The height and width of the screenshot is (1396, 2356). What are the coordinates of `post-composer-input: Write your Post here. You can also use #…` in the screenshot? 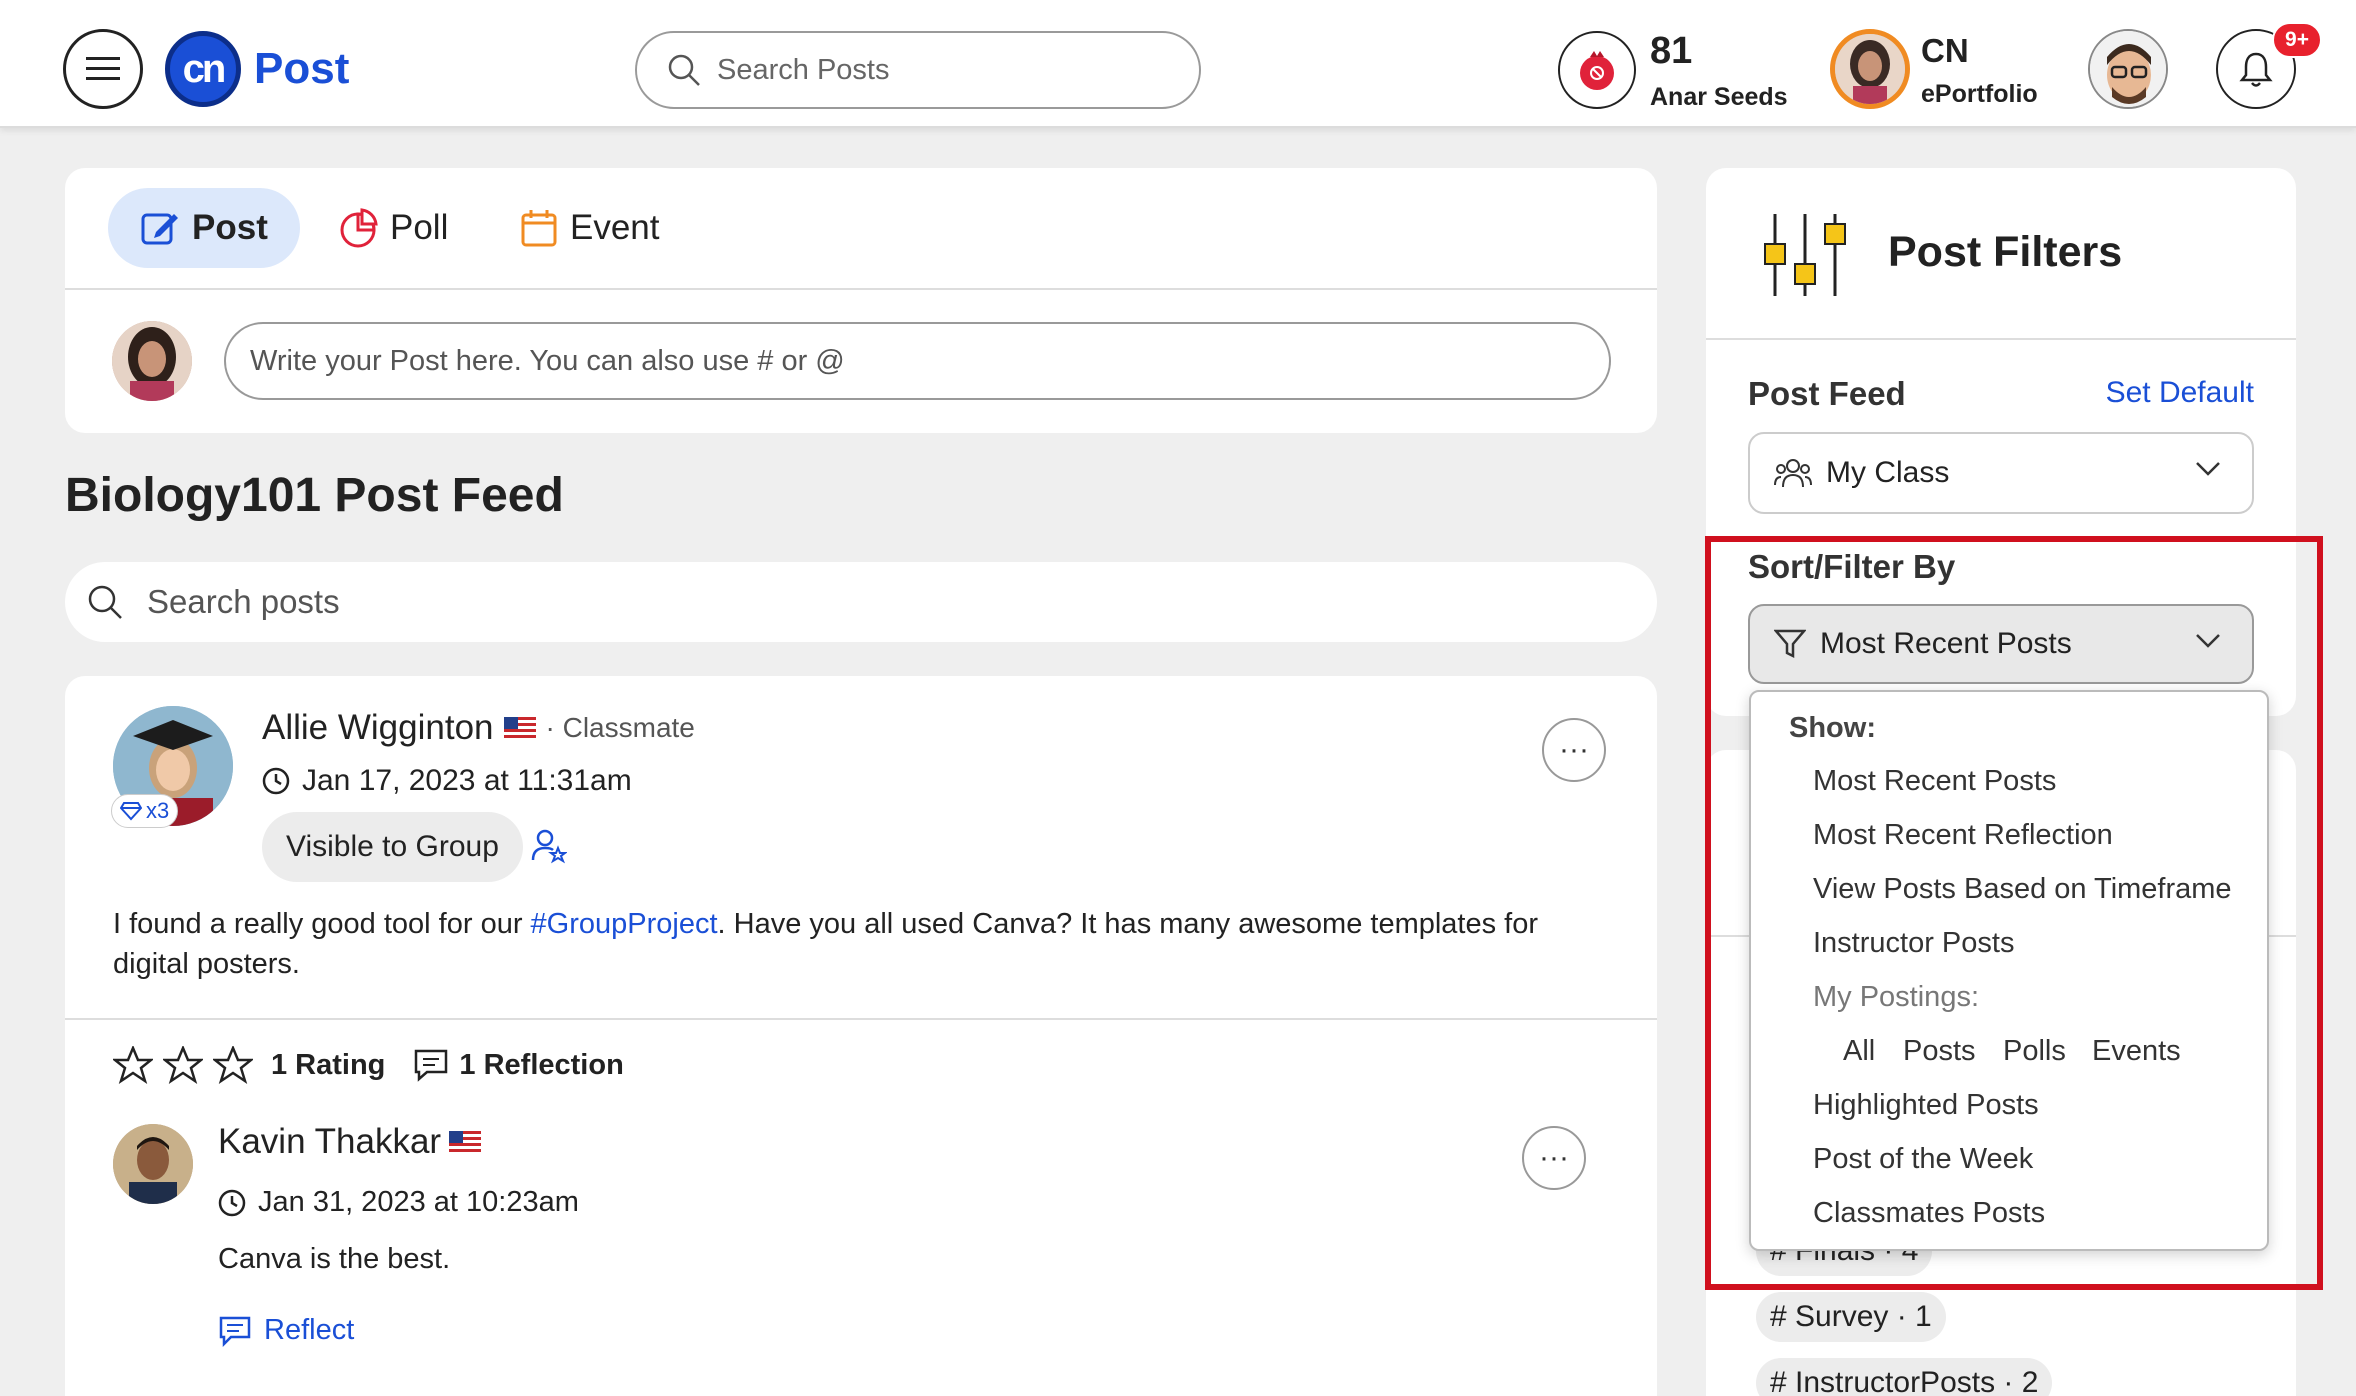 It's located at (917, 361).